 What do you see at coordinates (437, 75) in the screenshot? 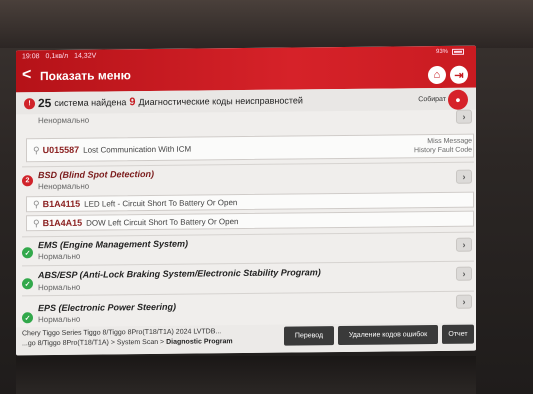
I see `home-icon: ⌂` at bounding box center [437, 75].